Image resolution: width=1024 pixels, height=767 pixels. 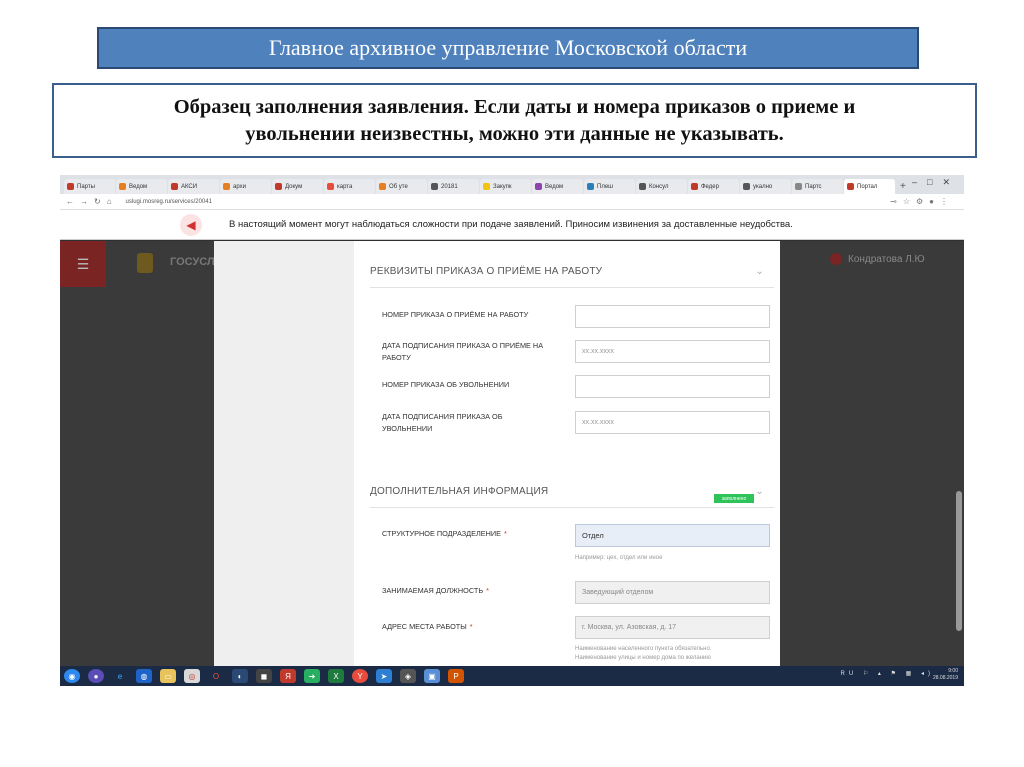 What do you see at coordinates (887, 673) in the screenshot?
I see `system-tray: RU ⚐ ▴ ⚑ ▦ ◂)` at bounding box center [887, 673].